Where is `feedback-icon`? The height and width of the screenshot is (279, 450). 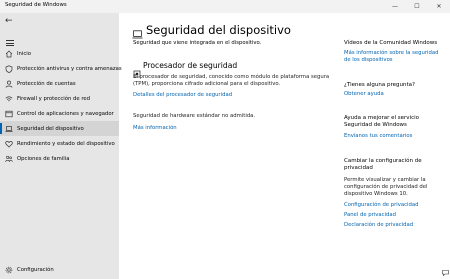
feedback-icon is located at coordinates (445, 274).